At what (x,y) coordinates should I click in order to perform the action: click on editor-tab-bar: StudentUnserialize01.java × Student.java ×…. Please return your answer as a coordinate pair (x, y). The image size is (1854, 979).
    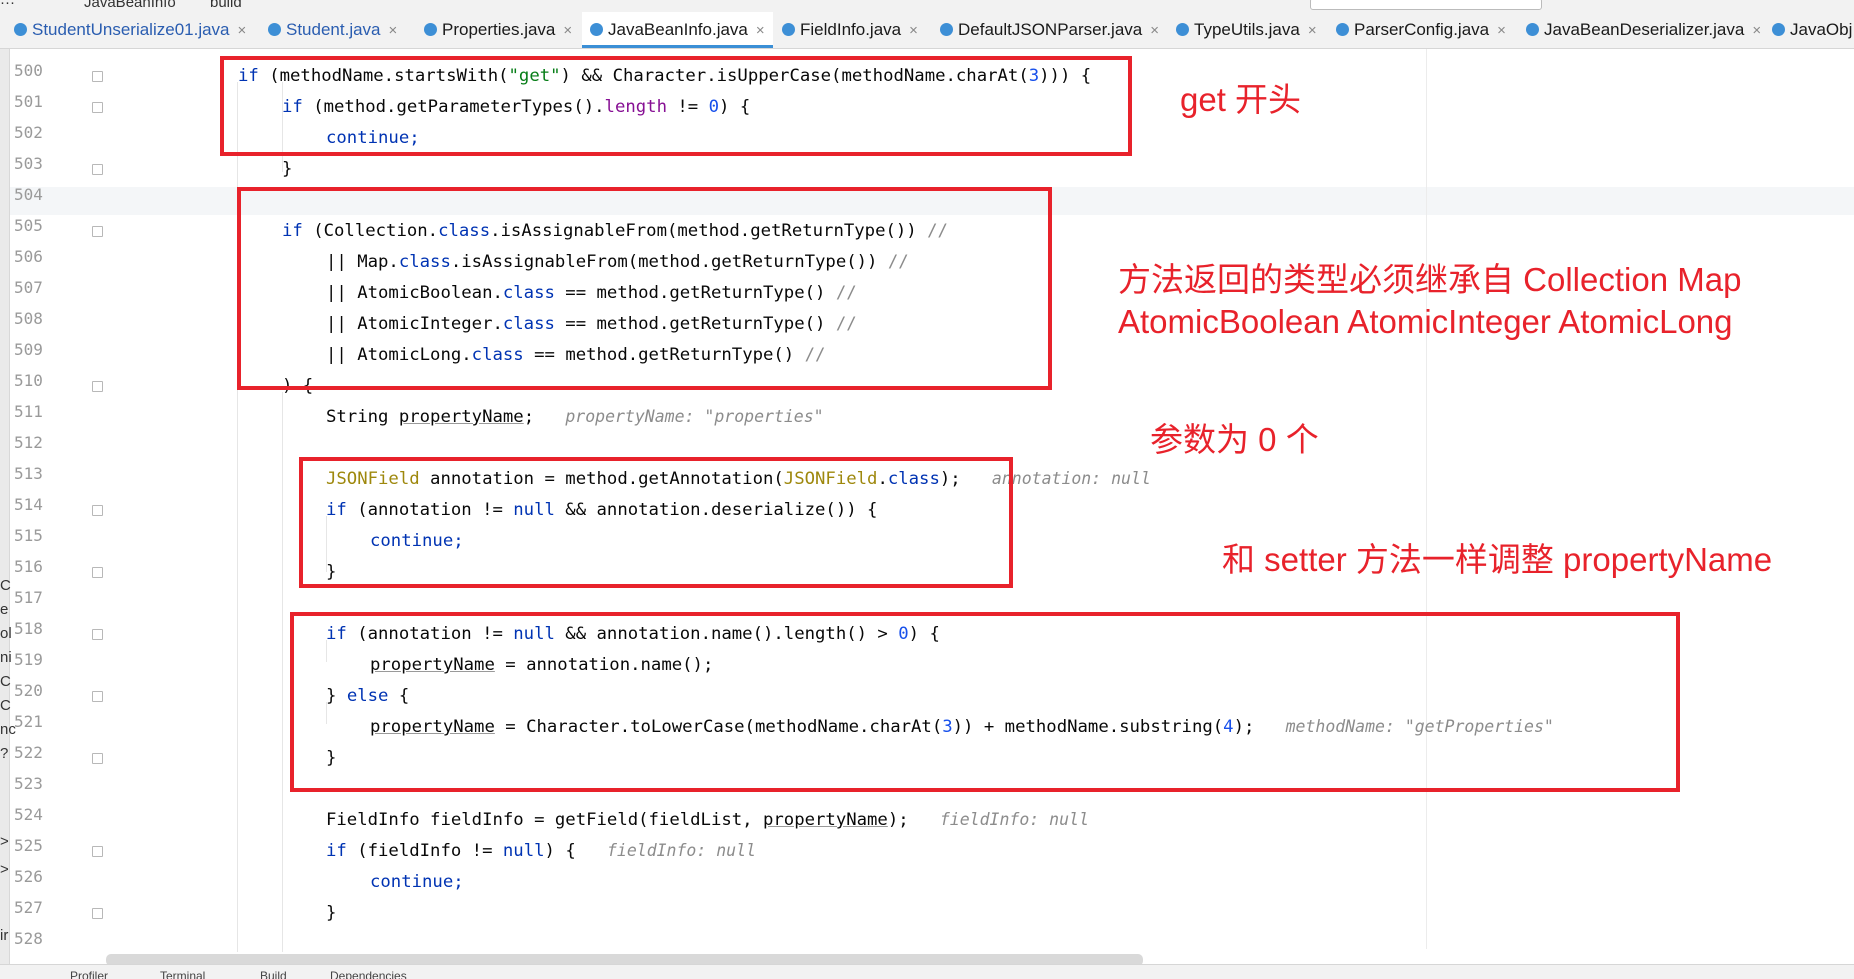
    Looking at the image, I should click on (927, 30).